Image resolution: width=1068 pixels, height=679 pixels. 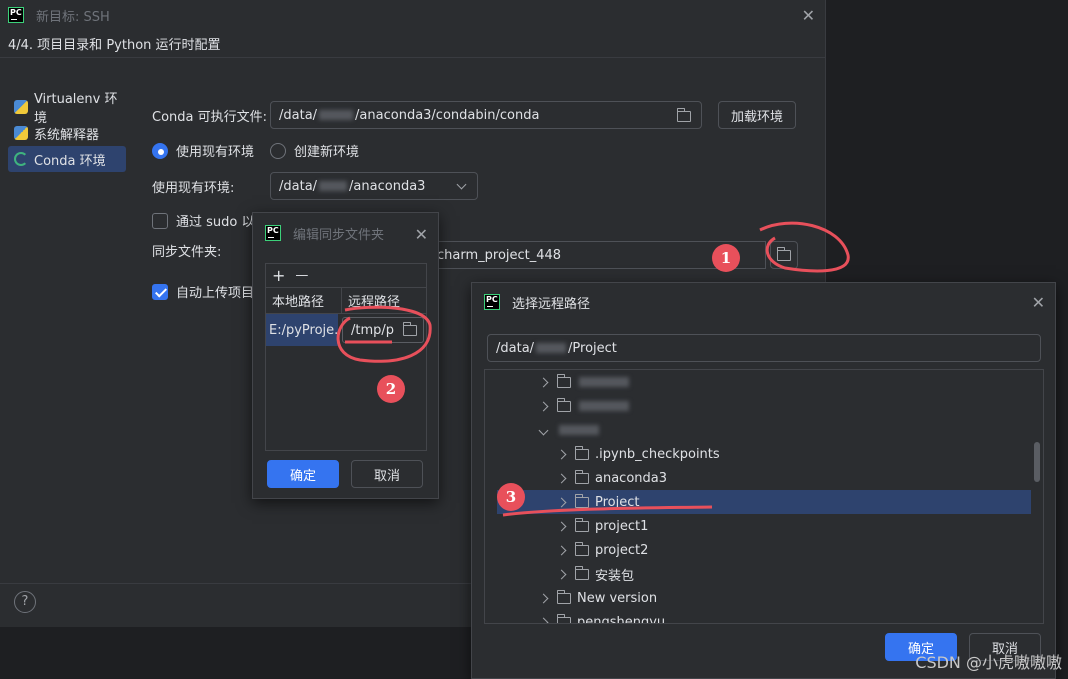 What do you see at coordinates (387, 474) in the screenshot?
I see `sync-cancel-button: 取消` at bounding box center [387, 474].